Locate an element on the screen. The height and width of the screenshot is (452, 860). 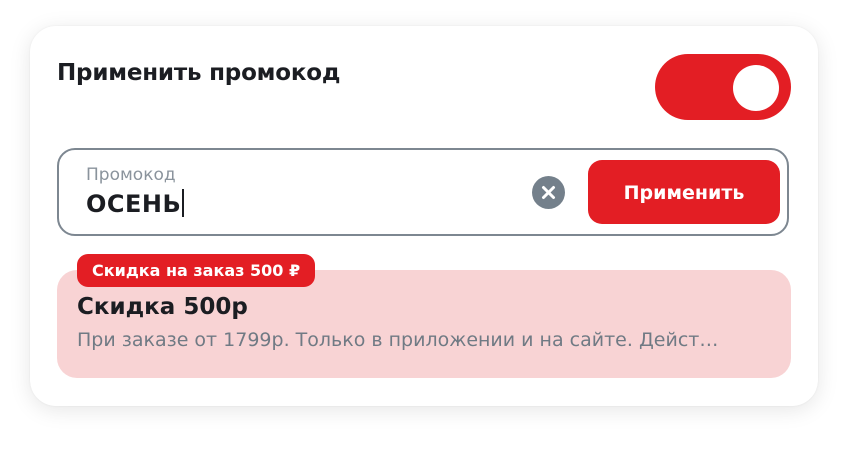
promo-code-value: ОСЕНЬ is located at coordinates (134, 204).